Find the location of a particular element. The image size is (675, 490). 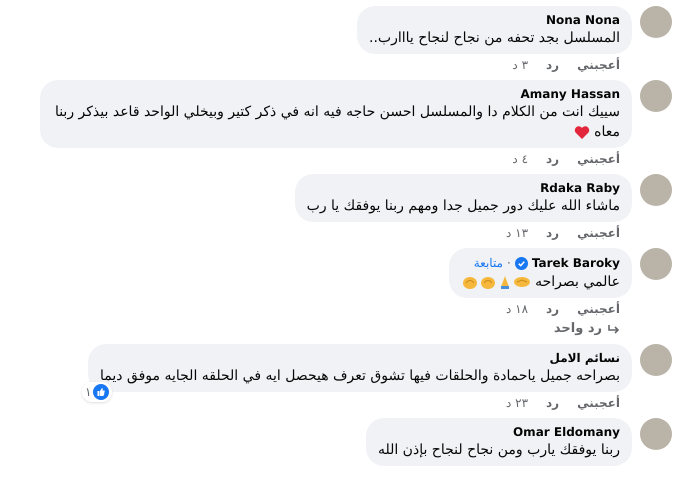

comment-text: ربنا يوفقك يارب ومن نجاح لنجاح بإذن الله is located at coordinates (499, 450).